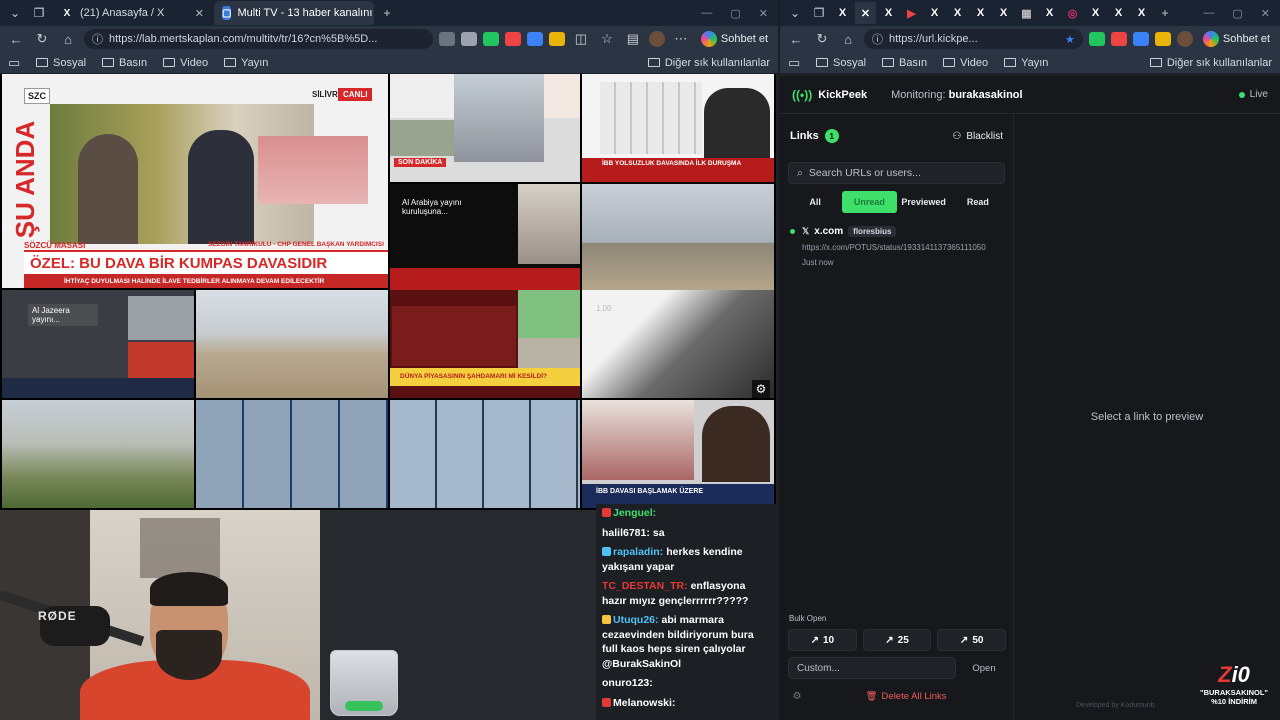 This screenshot has width=1280, height=720. Describe the element at coordinates (16, 39) in the screenshot. I see `back-icon: ←` at that location.